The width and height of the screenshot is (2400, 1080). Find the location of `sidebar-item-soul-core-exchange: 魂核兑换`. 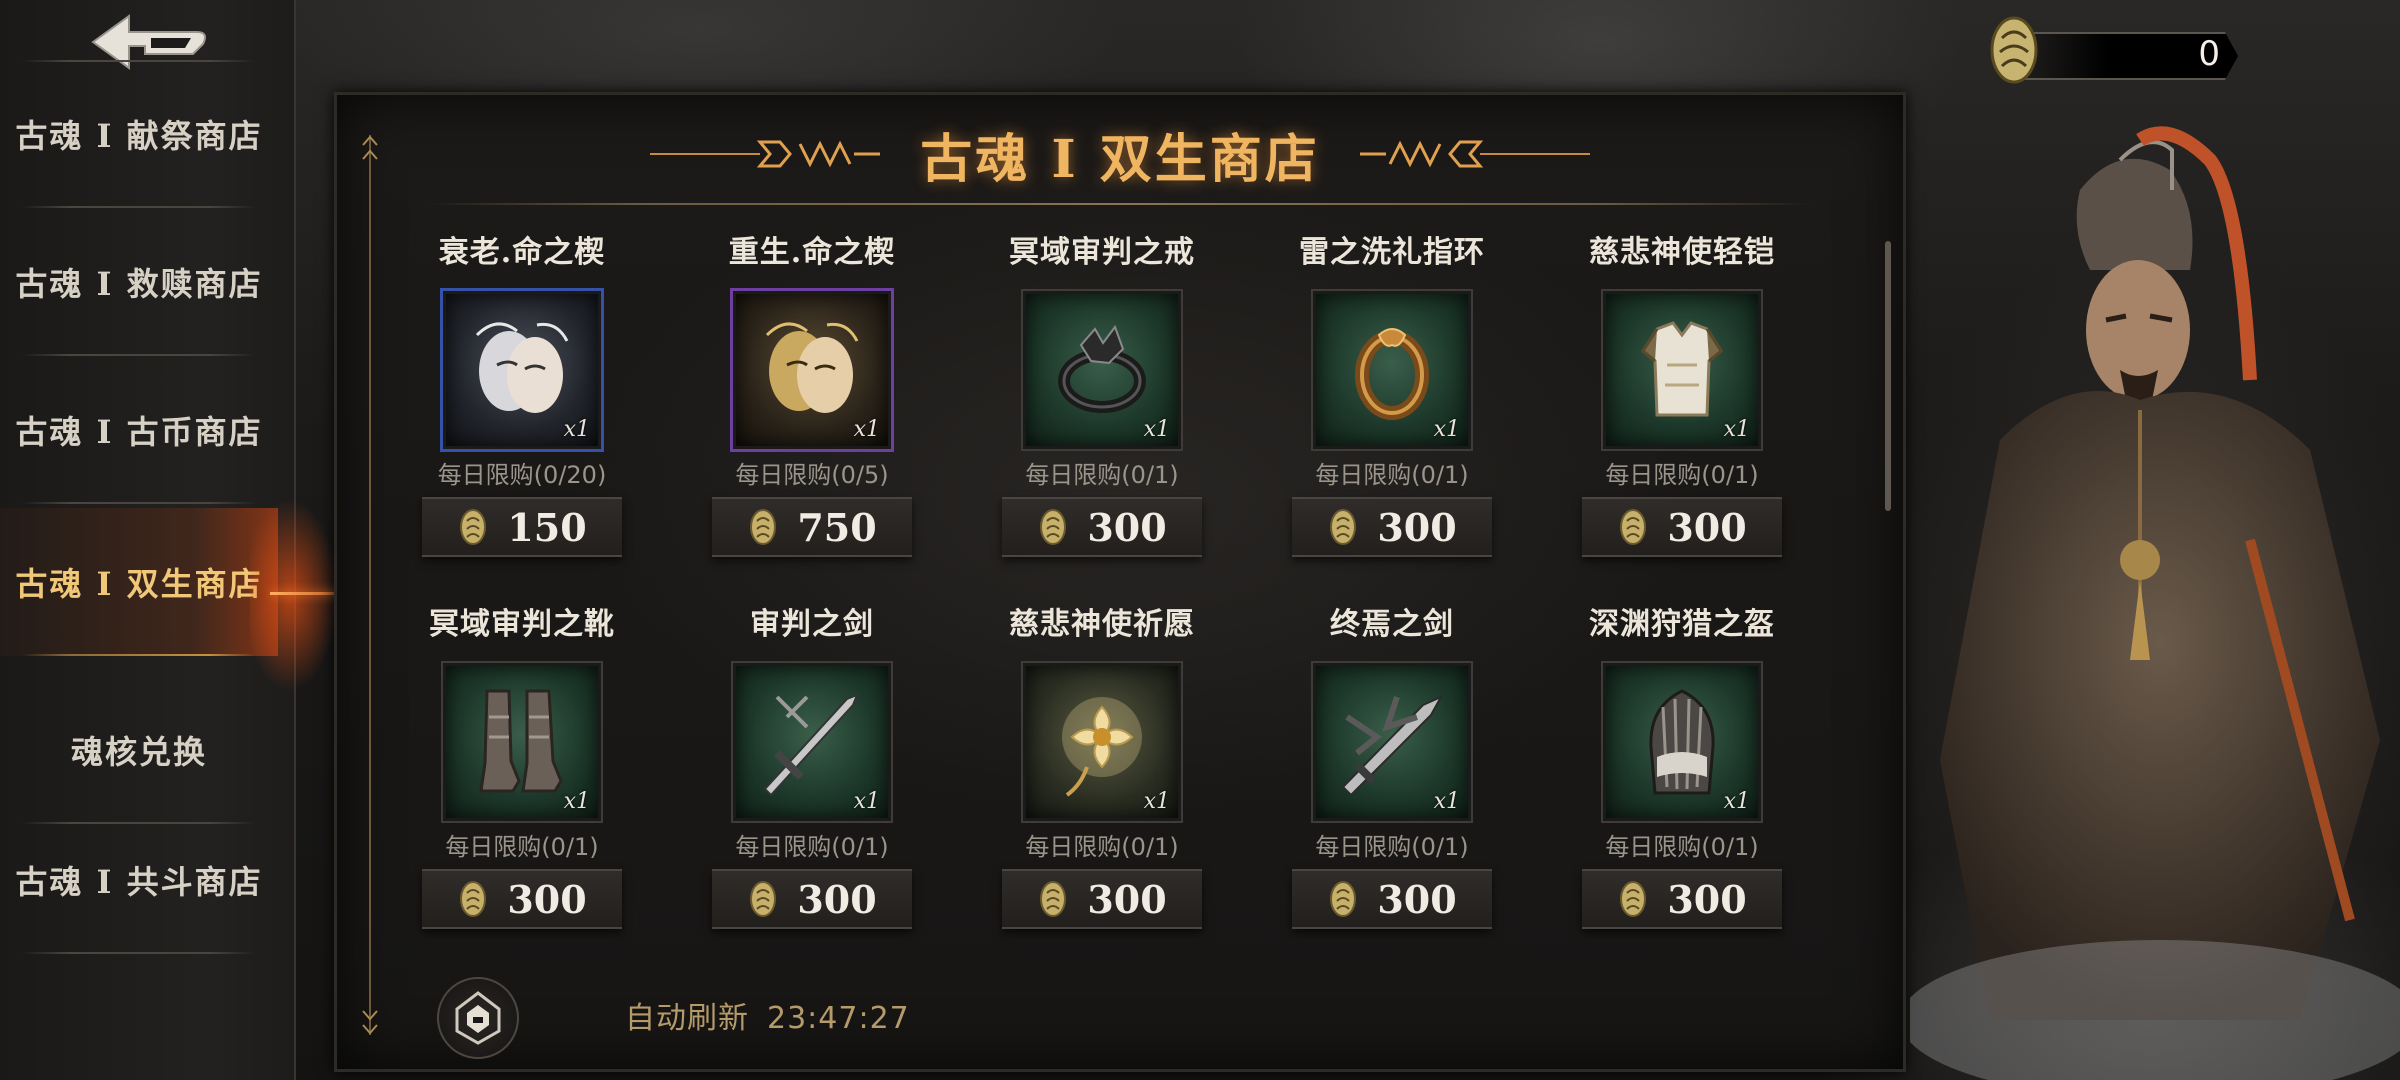

sidebar-item-soul-core-exchange: 魂核兑换 is located at coordinates (139, 750).